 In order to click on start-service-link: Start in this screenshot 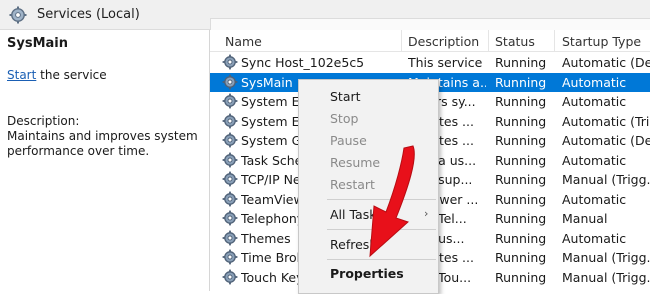, I will do `click(21, 75)`.